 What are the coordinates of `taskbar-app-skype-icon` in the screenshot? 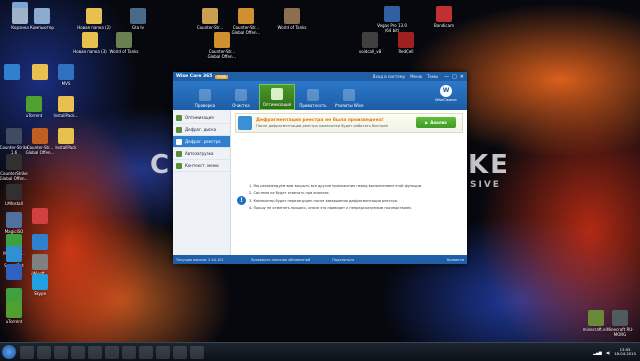 It's located at (112, 352).